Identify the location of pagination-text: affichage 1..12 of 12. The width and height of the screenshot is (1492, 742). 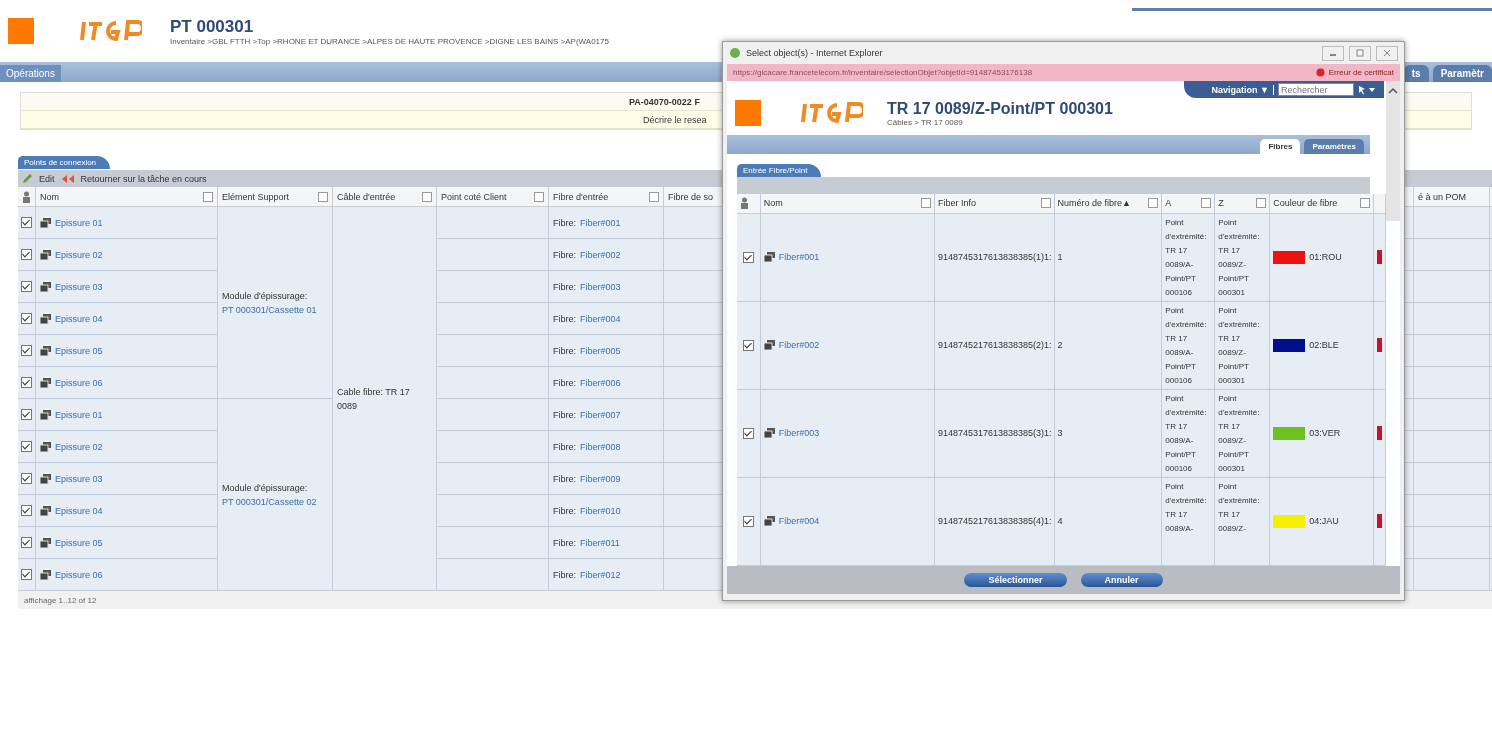
(60, 600).